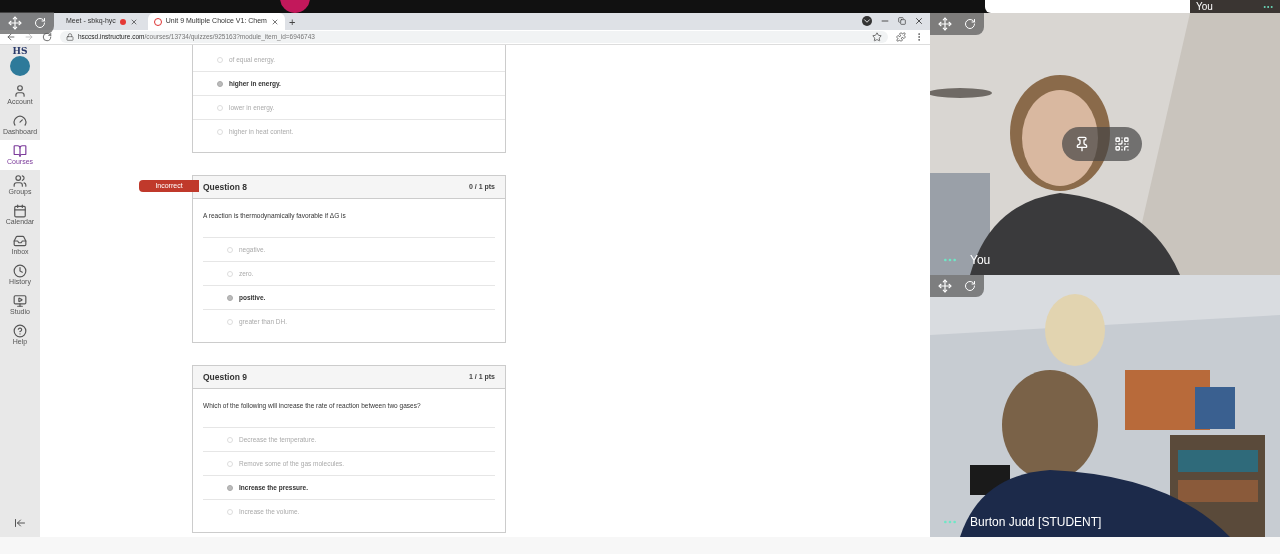 Image resolution: width=1280 pixels, height=554 pixels. I want to click on question-title: Question 8, so click(225, 187).